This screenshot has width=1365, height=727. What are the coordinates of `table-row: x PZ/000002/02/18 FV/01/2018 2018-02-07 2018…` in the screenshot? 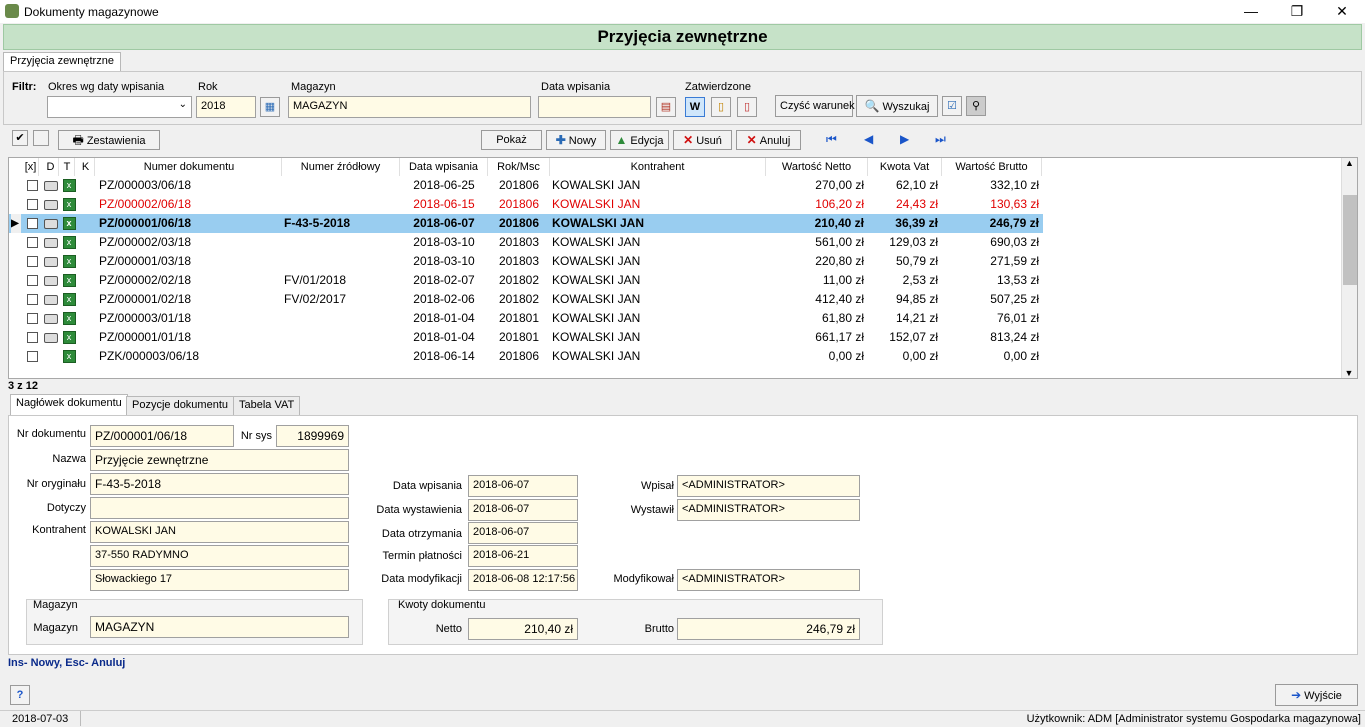 It's located at (526, 280).